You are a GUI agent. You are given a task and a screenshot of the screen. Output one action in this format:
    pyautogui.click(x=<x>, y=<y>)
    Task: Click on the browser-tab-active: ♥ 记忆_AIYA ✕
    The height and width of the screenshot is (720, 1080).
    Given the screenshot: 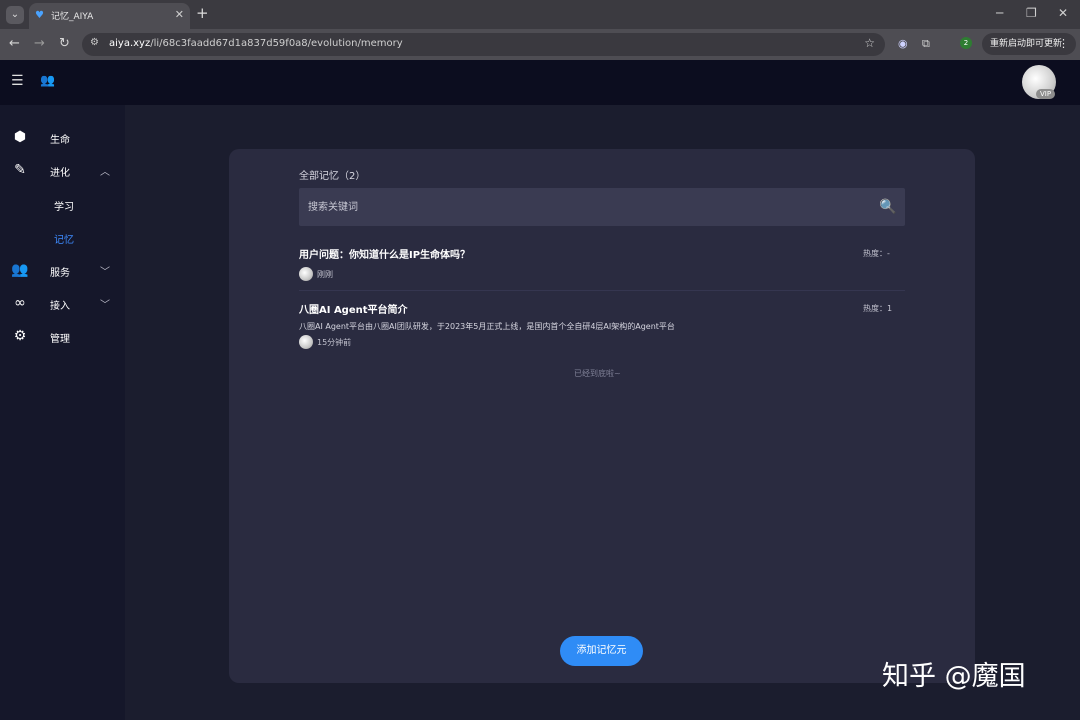 What is the action you would take?
    pyautogui.click(x=109, y=16)
    